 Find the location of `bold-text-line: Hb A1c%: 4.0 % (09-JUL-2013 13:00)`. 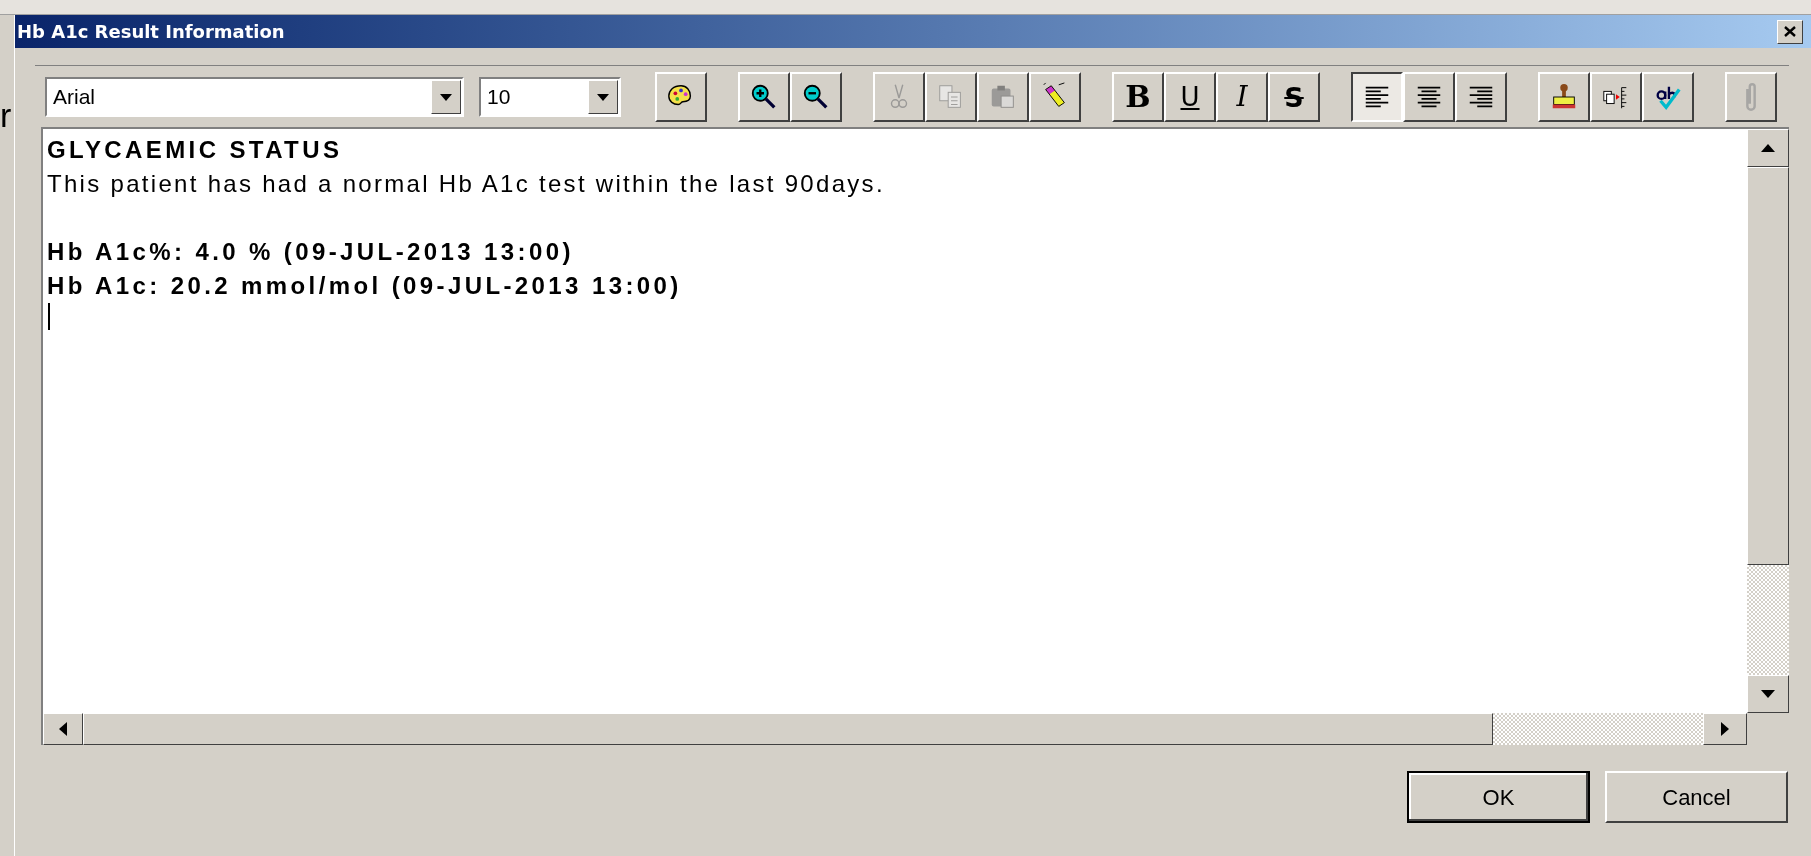

bold-text-line: Hb A1c%: 4.0 % (09-JUL-2013 13:00) is located at coordinates (310, 252).